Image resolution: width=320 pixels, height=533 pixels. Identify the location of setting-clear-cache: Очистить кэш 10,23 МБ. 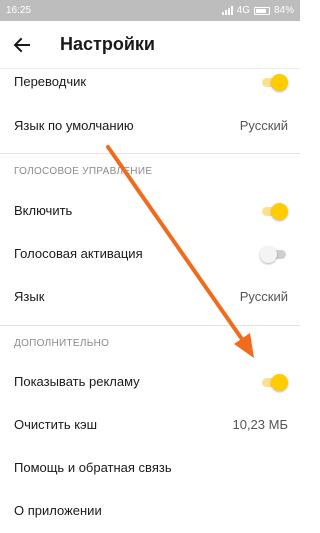
(150, 424).